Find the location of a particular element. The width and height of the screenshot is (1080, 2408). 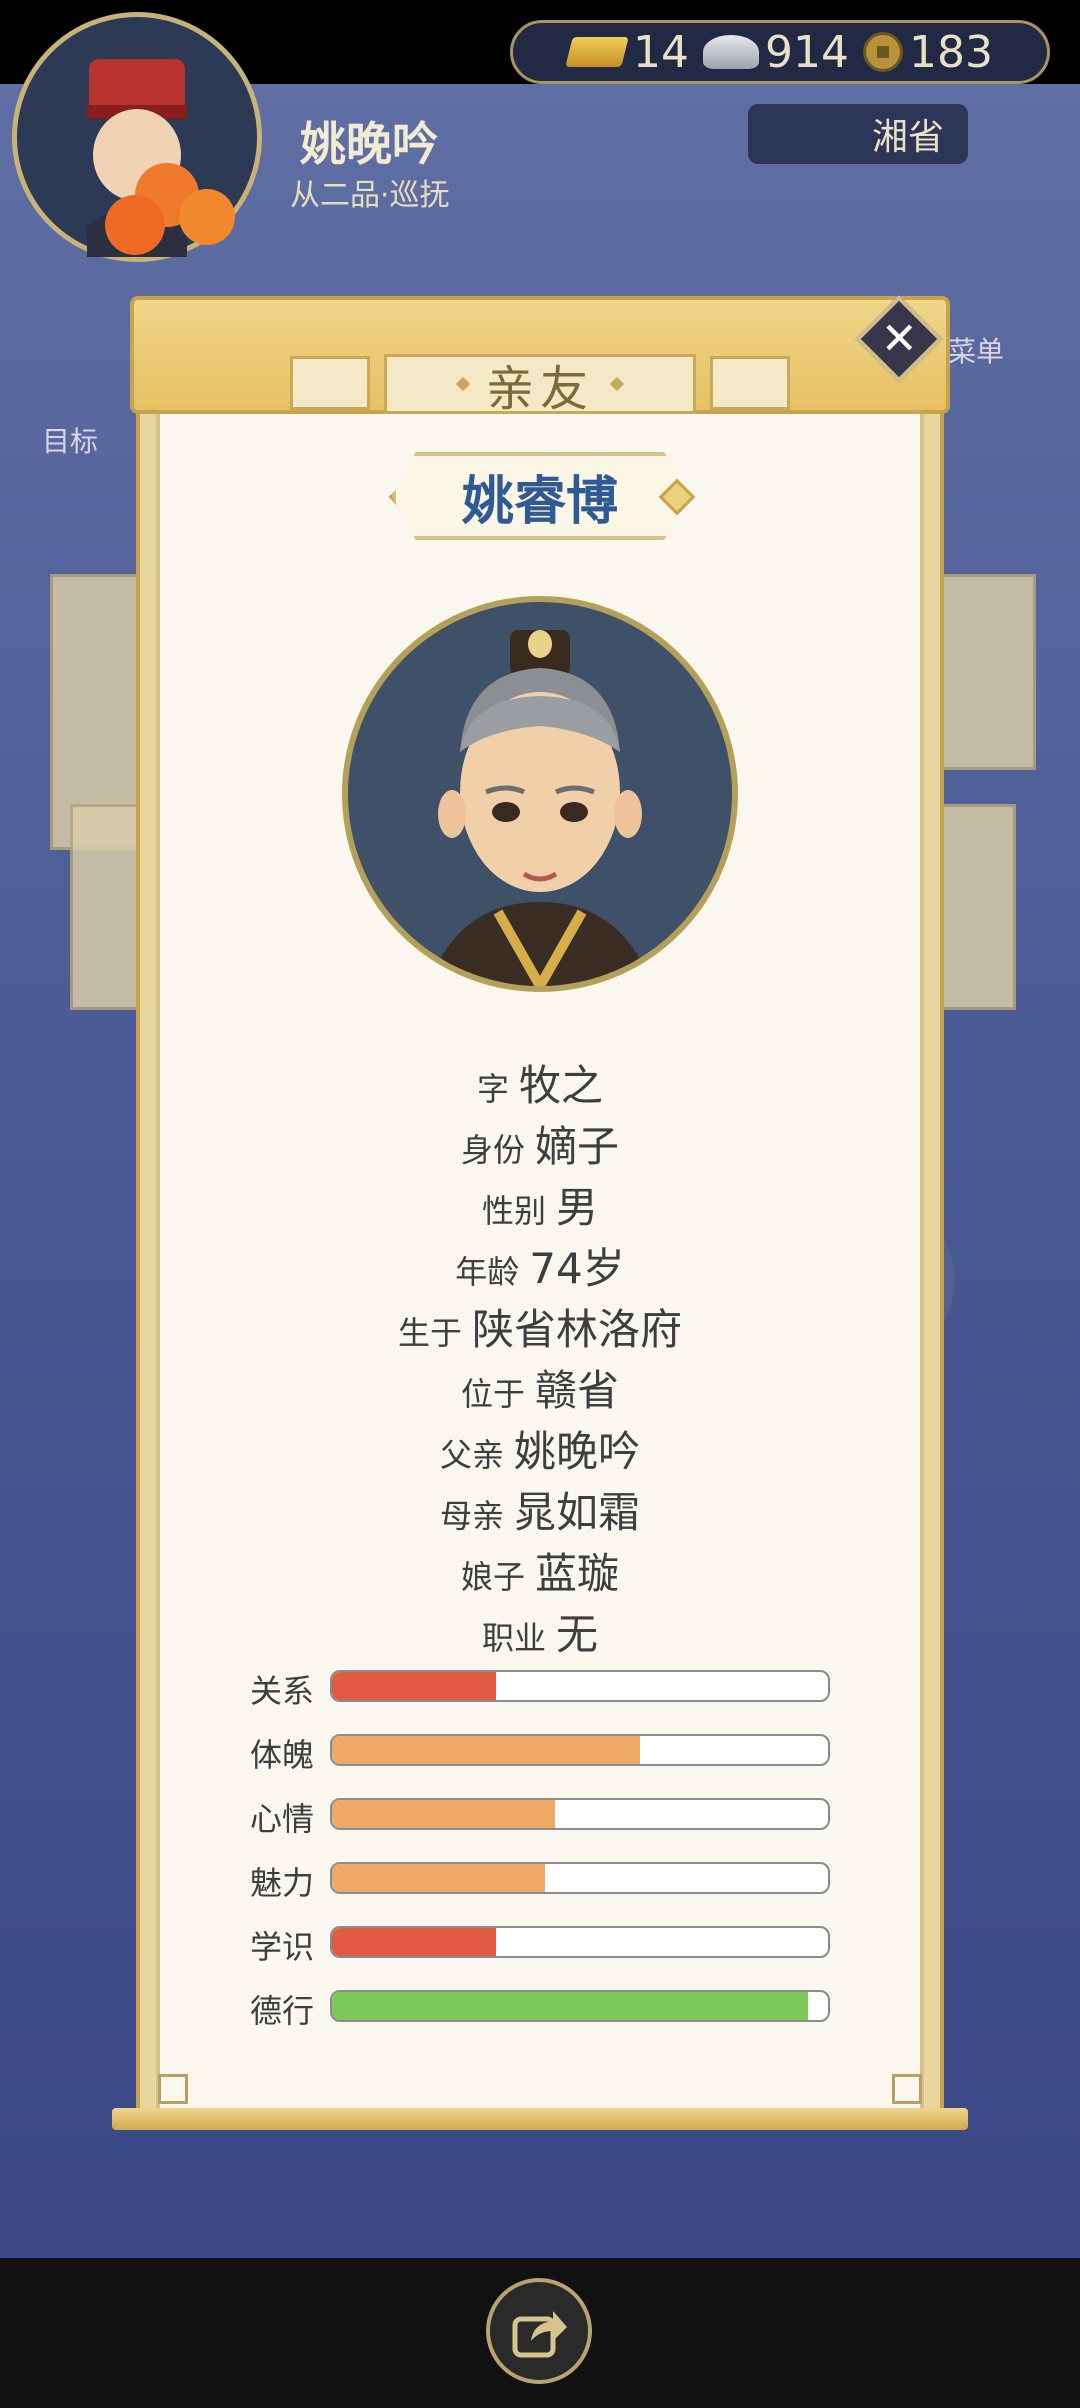

info-row: 身份 嫡子 is located at coordinates (540, 1143).